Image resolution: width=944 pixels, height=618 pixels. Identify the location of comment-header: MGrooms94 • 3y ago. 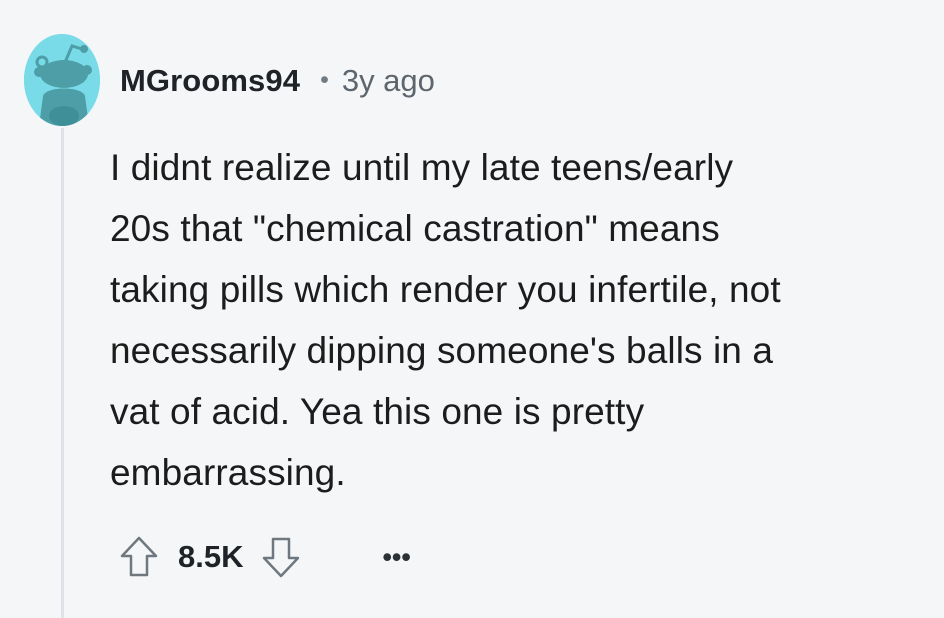
(277, 81).